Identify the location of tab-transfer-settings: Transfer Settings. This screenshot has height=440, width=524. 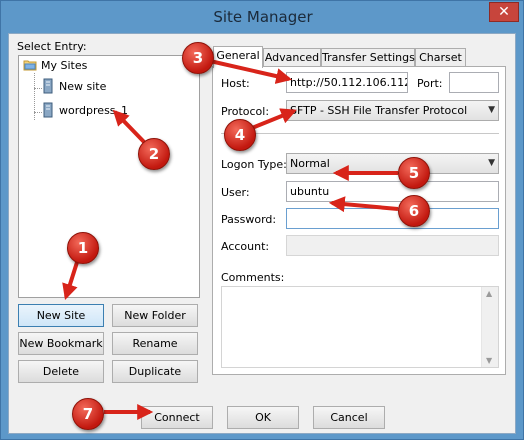
(368, 57).